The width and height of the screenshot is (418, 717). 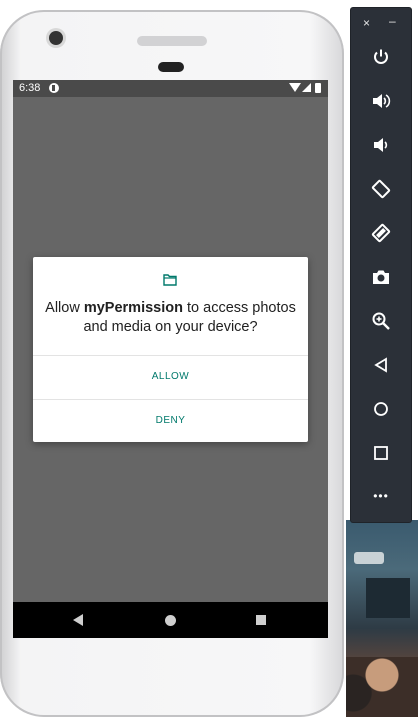 What do you see at coordinates (295, 87) in the screenshot?
I see `wifi-icon` at bounding box center [295, 87].